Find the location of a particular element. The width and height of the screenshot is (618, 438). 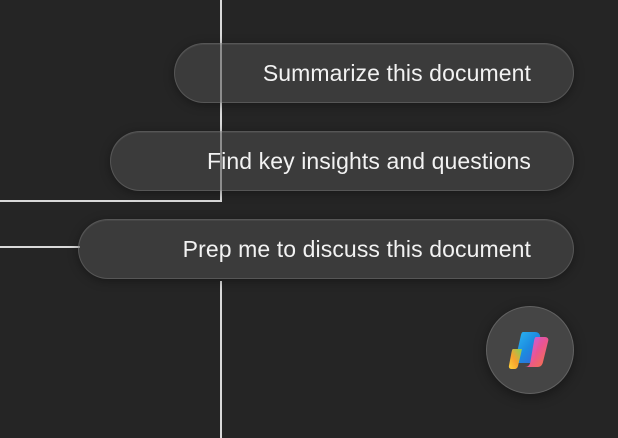

suggestion-label: Prep me to discuss this document is located at coordinates (356, 248).